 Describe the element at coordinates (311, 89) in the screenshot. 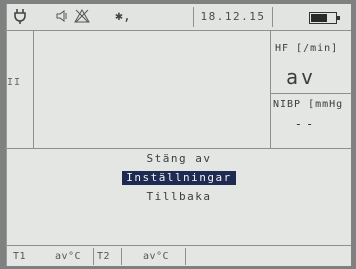

I see `vitals-panel: HF [/min] av NIBP [mmHg --` at that location.